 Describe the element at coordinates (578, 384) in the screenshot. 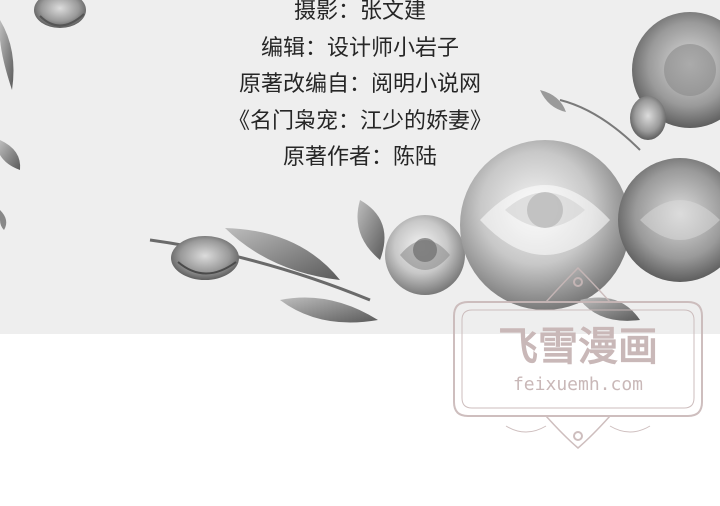

I see `watermark-url: feixuemh.com` at that location.